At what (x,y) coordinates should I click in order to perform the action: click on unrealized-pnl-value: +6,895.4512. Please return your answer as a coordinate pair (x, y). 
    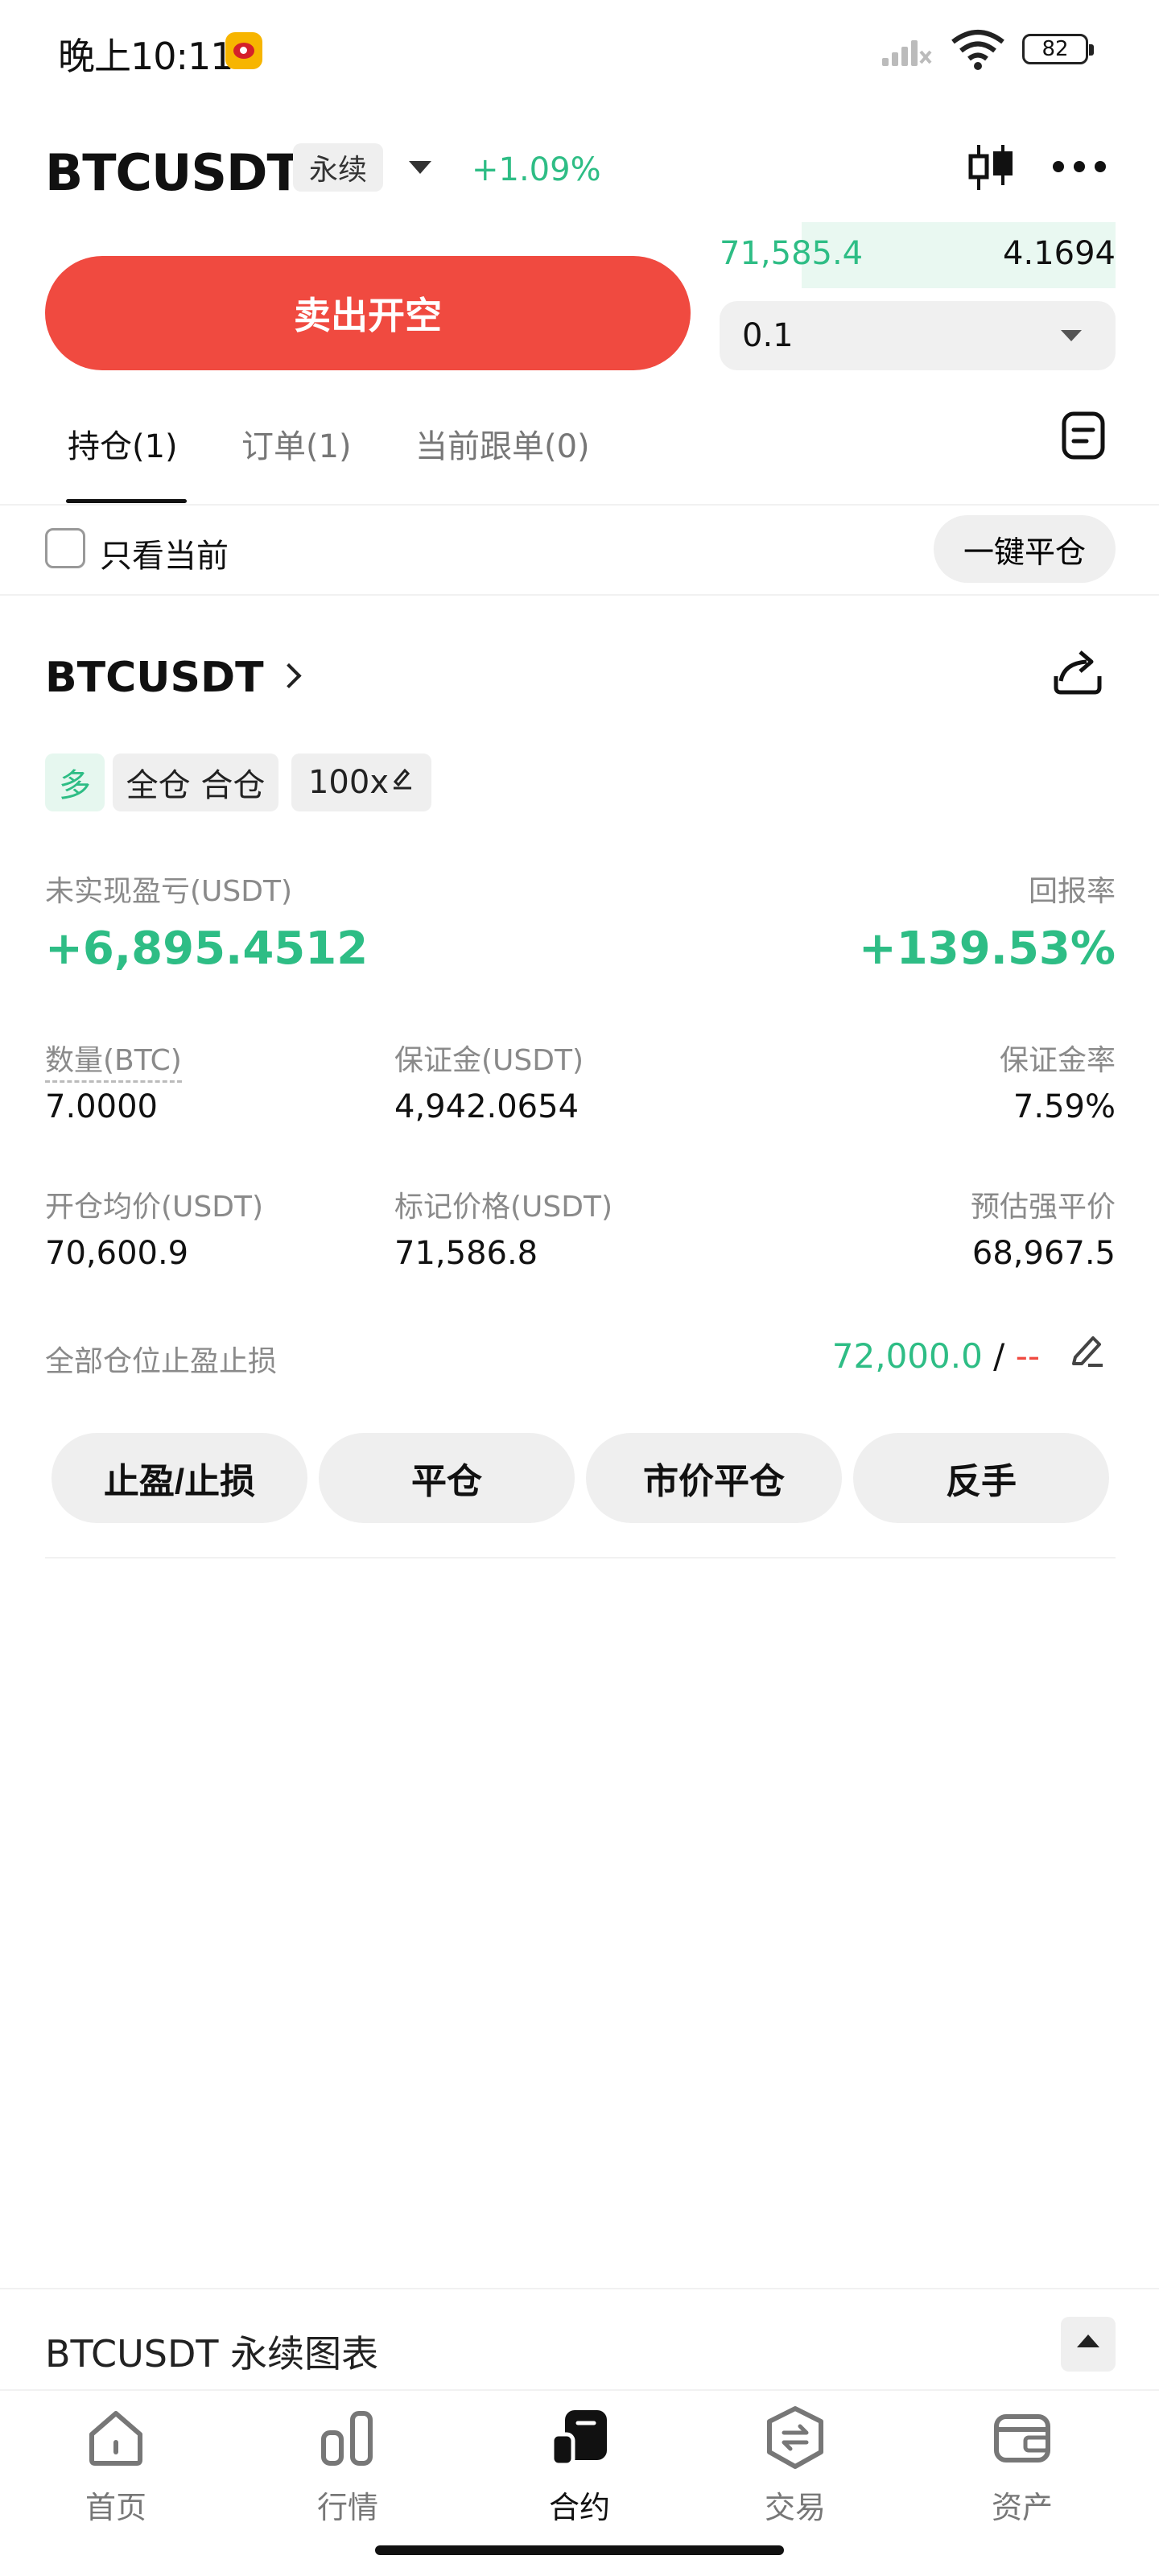
    Looking at the image, I should click on (207, 949).